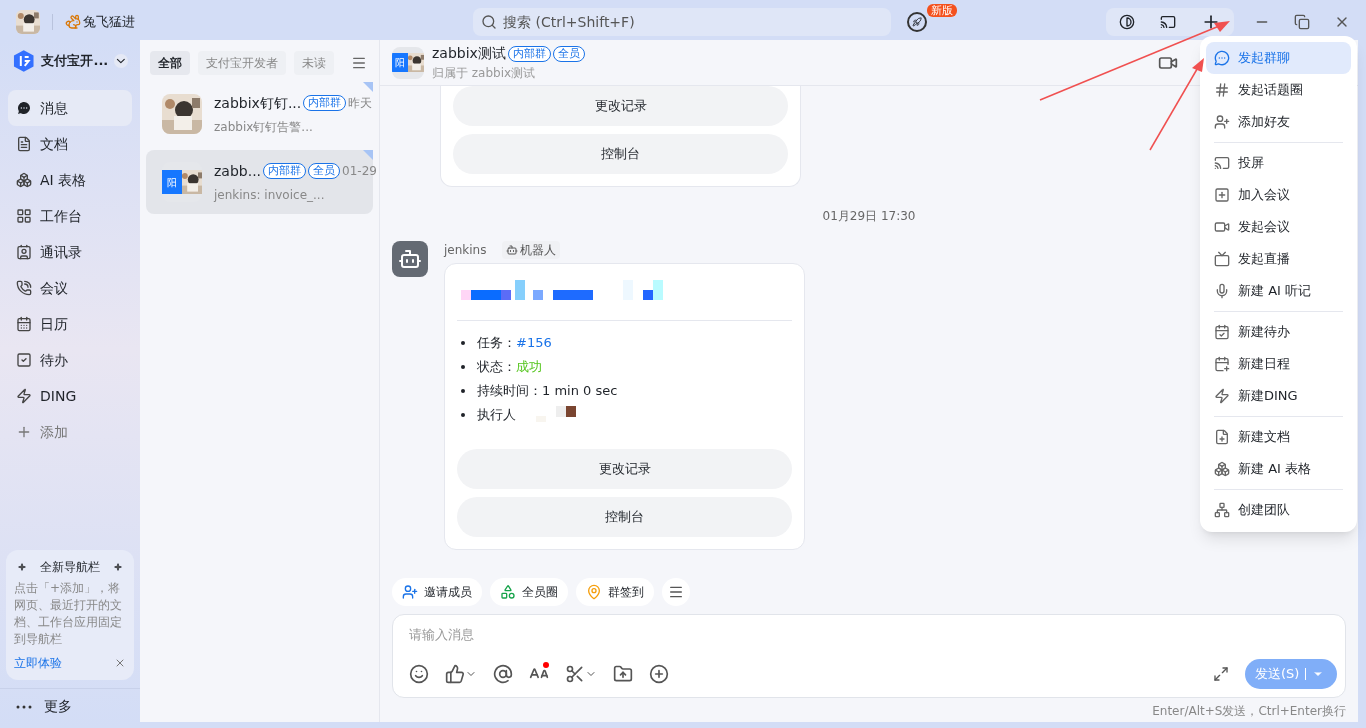 Image resolution: width=1366 pixels, height=728 pixels. I want to click on chat-title: zabbix测试, so click(469, 53).